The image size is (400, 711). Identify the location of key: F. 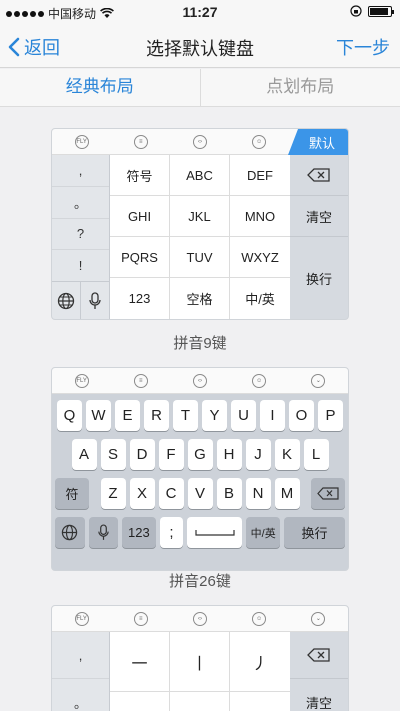
(171, 454).